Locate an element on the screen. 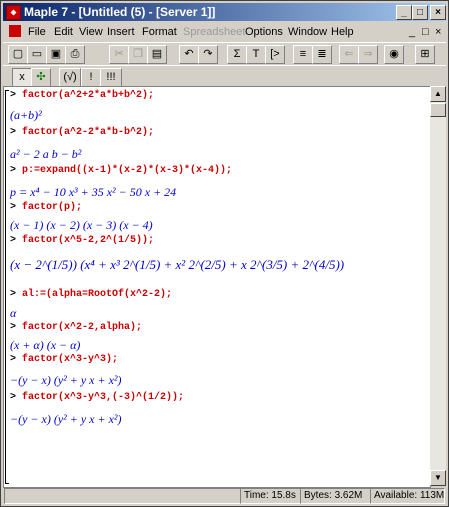  input-text: factor(x^5-2,2^(1/5)); is located at coordinates (88, 240).